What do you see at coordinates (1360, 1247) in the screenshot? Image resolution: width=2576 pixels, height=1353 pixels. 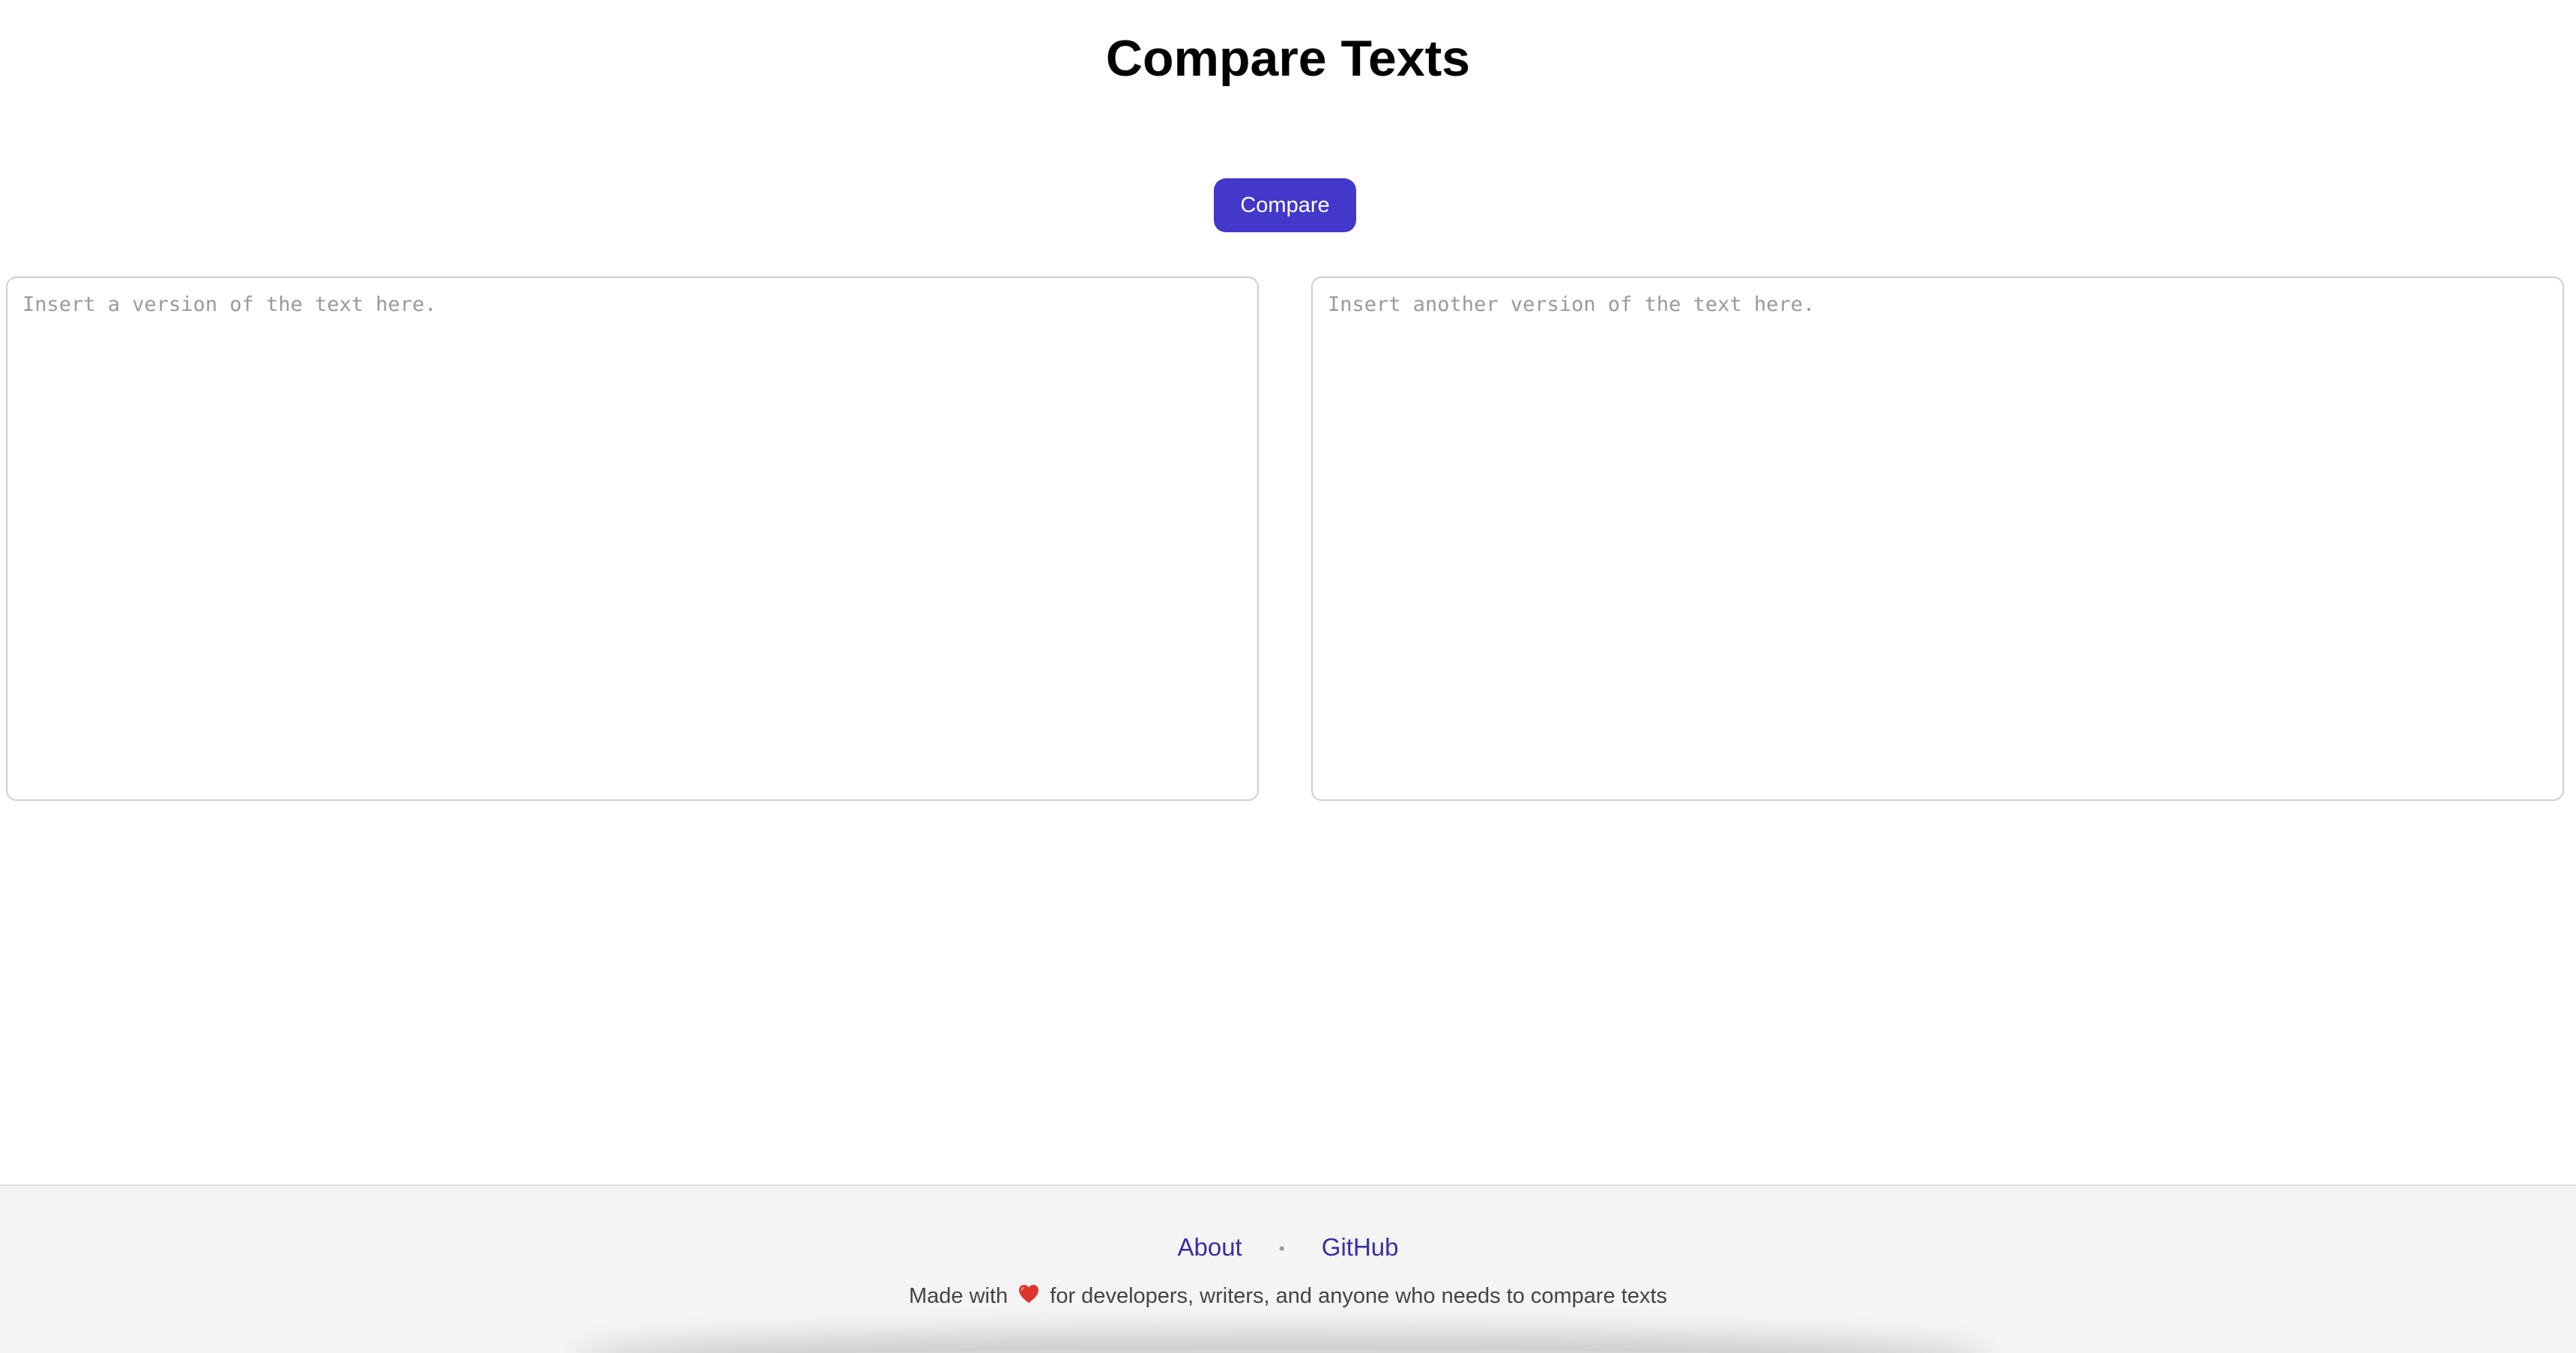 I see `github-link: GitHub` at bounding box center [1360, 1247].